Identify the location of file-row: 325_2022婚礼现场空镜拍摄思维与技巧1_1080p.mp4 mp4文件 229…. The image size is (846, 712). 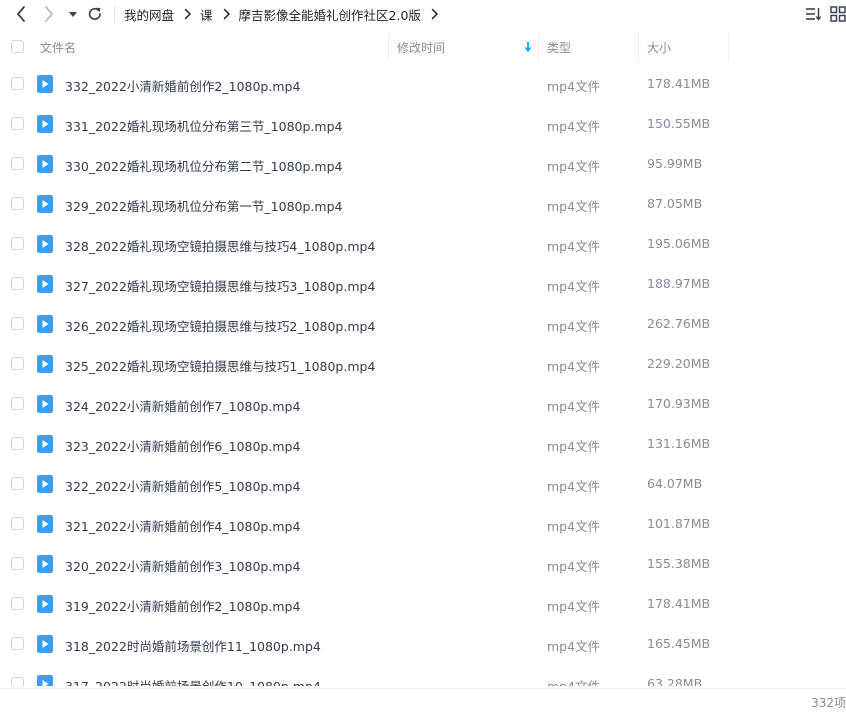
(423, 364).